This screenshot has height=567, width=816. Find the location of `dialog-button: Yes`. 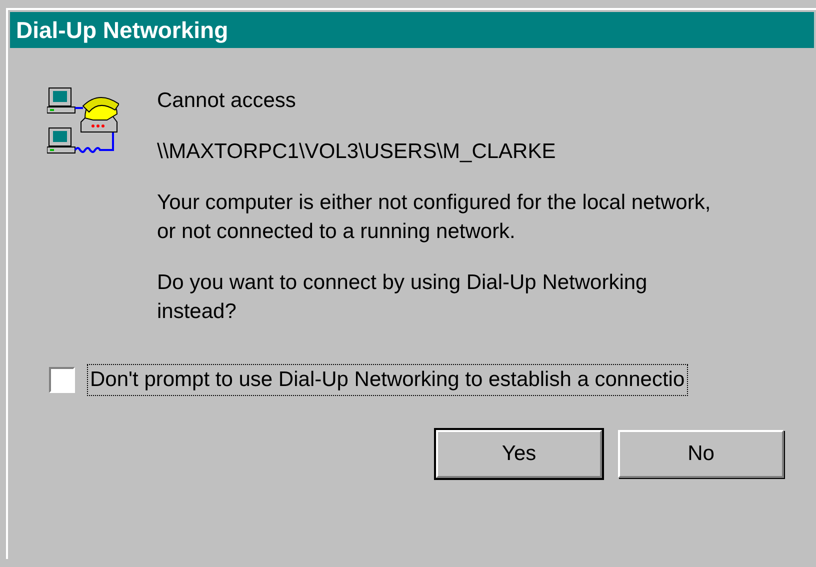

dialog-button: Yes is located at coordinates (519, 454).